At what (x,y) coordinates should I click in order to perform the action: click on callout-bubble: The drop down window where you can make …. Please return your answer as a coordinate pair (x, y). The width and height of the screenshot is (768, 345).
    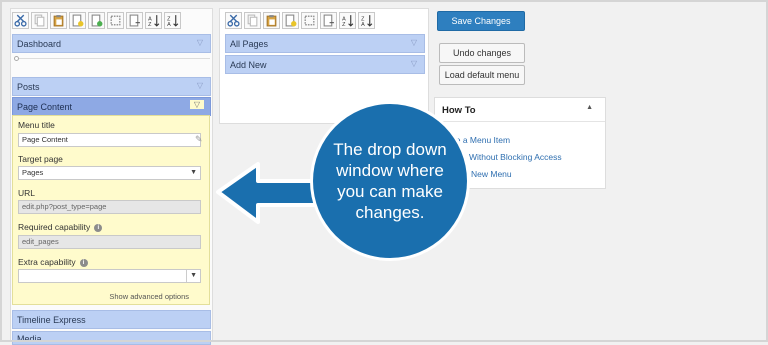
    Looking at the image, I should click on (390, 181).